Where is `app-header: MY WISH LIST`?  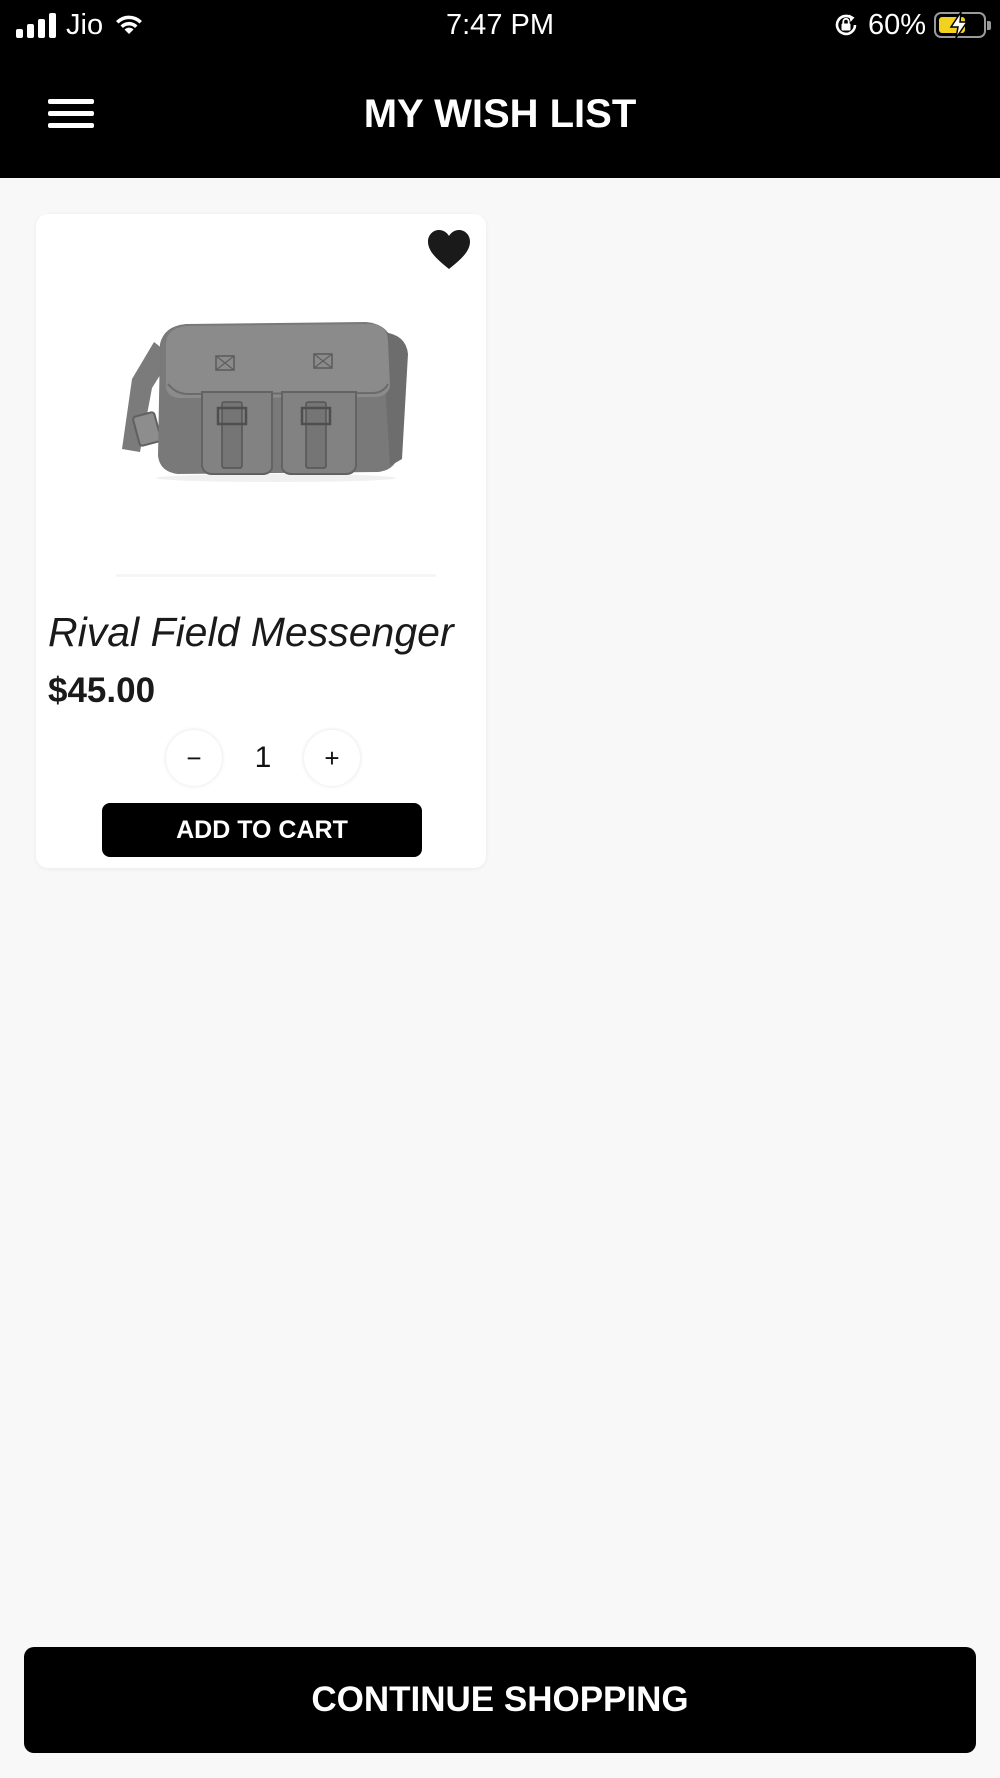 app-header: MY WISH LIST is located at coordinates (500, 114).